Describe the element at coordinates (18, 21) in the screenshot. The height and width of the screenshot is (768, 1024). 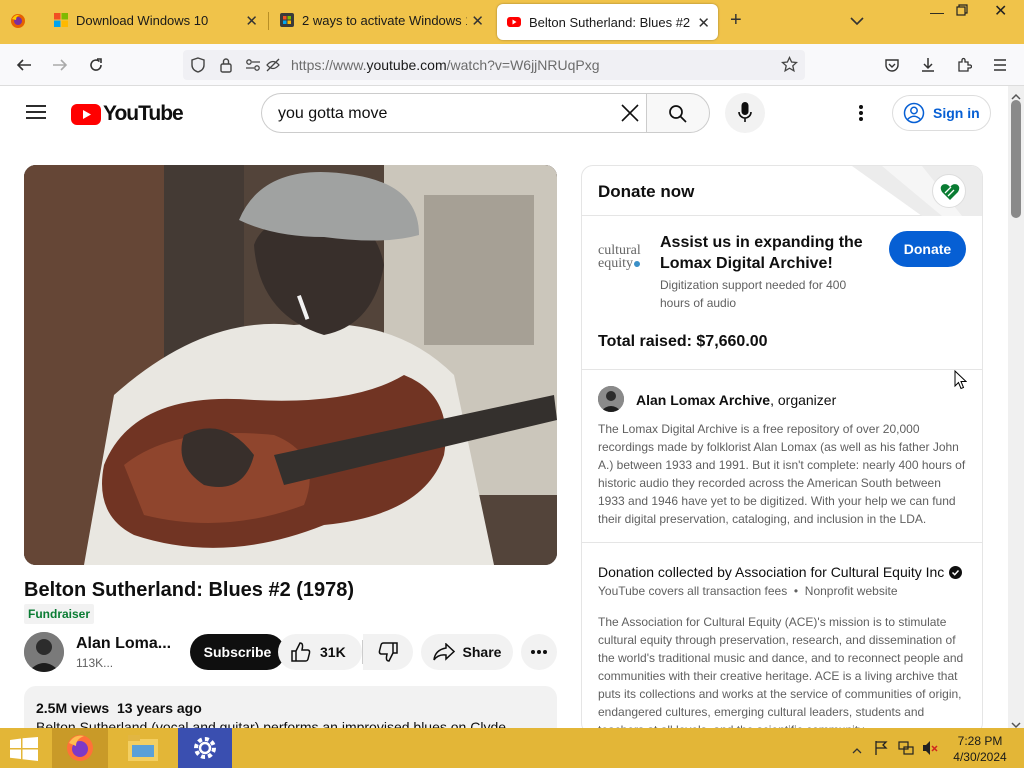
I see `firefox-menu-icon` at that location.